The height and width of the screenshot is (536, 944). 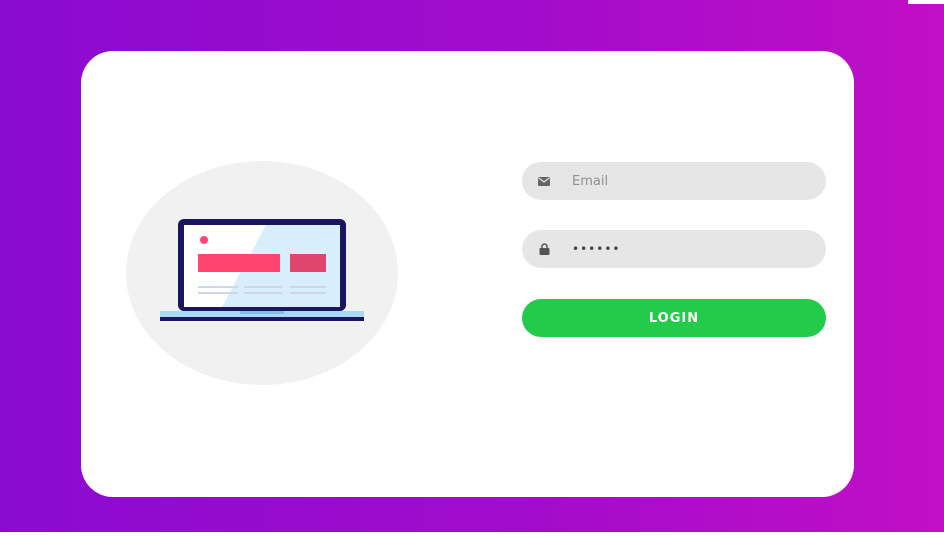 I want to click on password-field, so click(x=674, y=249).